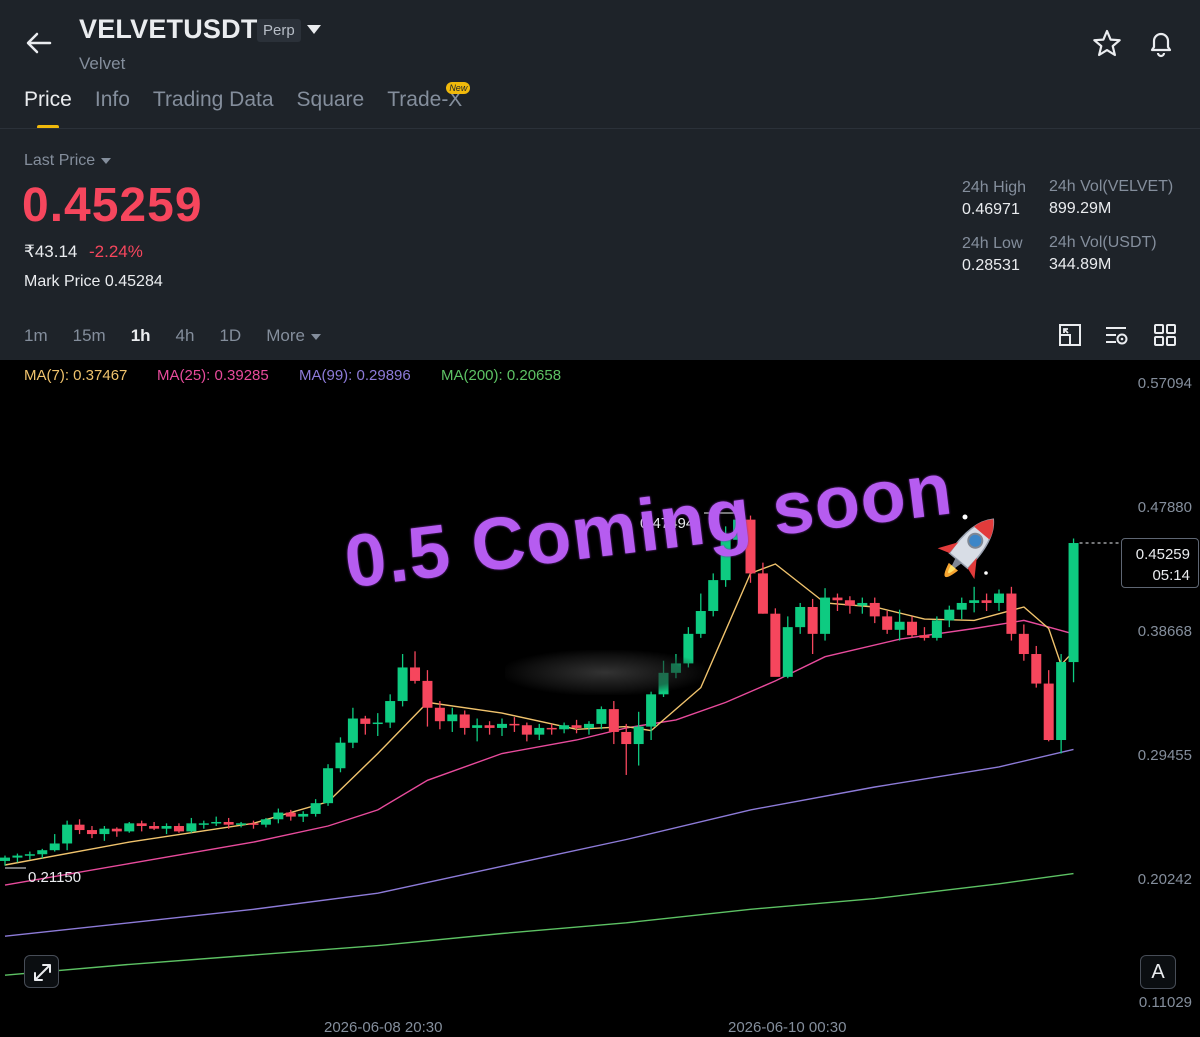  Describe the element at coordinates (213, 375) in the screenshot. I see `ma25-legend: MA(25): 0.39285` at that location.